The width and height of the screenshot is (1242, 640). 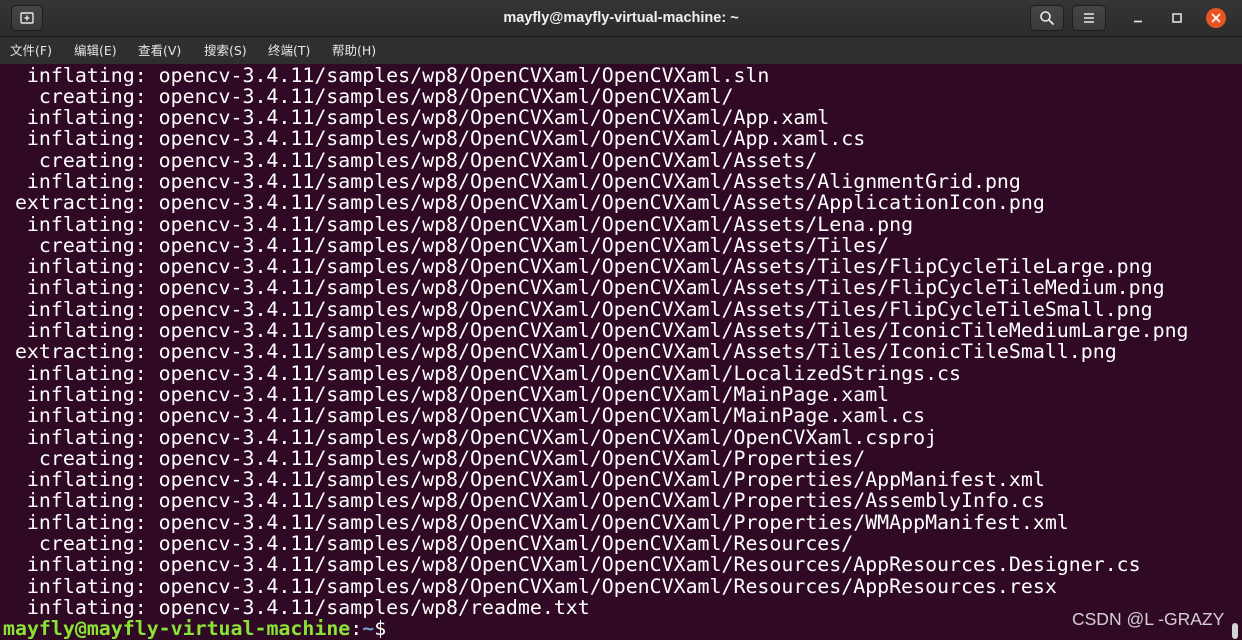 I want to click on menu-search: 搜索(S), so click(x=225, y=50).